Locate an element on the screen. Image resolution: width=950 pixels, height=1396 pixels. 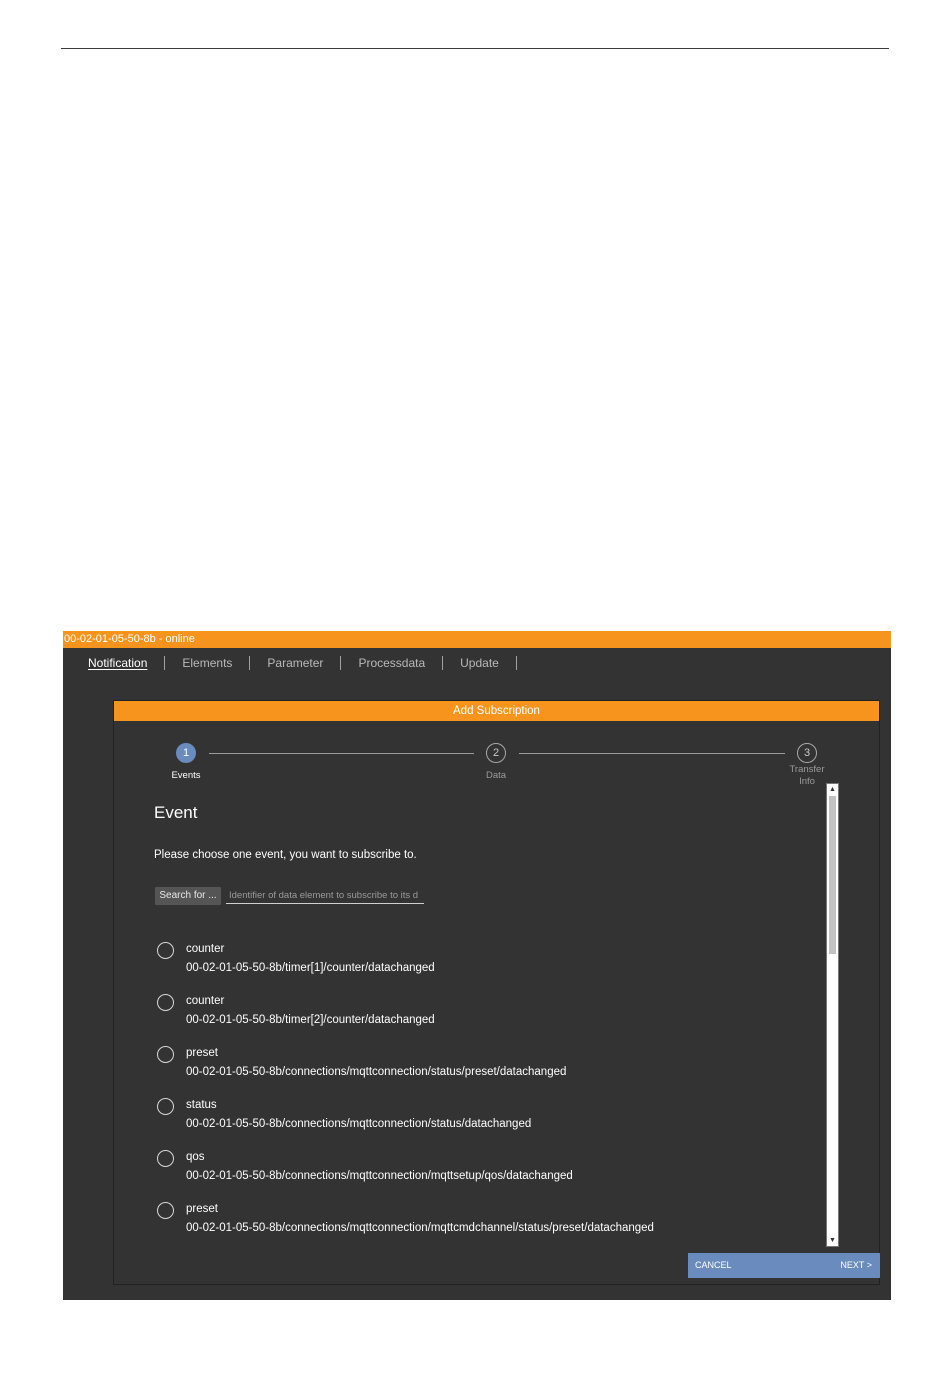
dialog-title: Add Subscription is located at coordinates (496, 711).